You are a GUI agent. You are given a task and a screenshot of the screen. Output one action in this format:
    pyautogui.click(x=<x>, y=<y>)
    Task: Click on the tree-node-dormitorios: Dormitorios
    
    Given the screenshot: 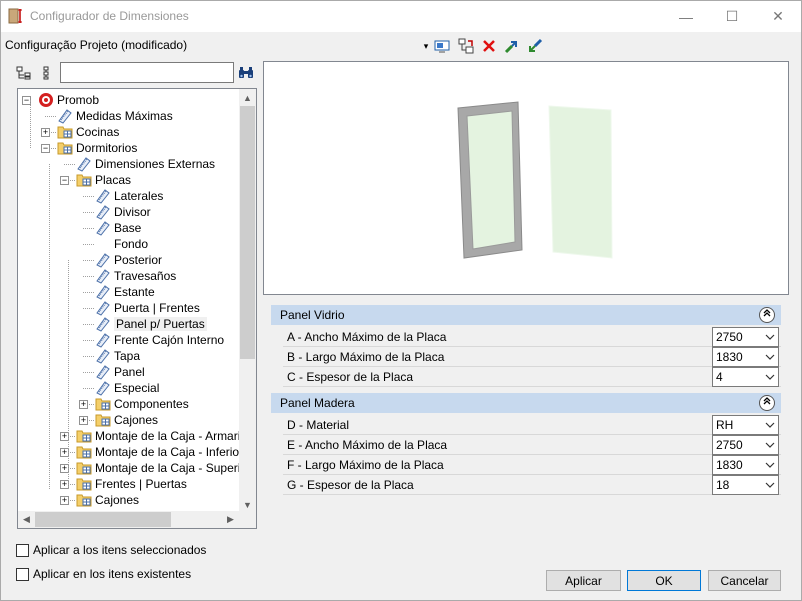 What is the action you would take?
    pyautogui.click(x=97, y=148)
    